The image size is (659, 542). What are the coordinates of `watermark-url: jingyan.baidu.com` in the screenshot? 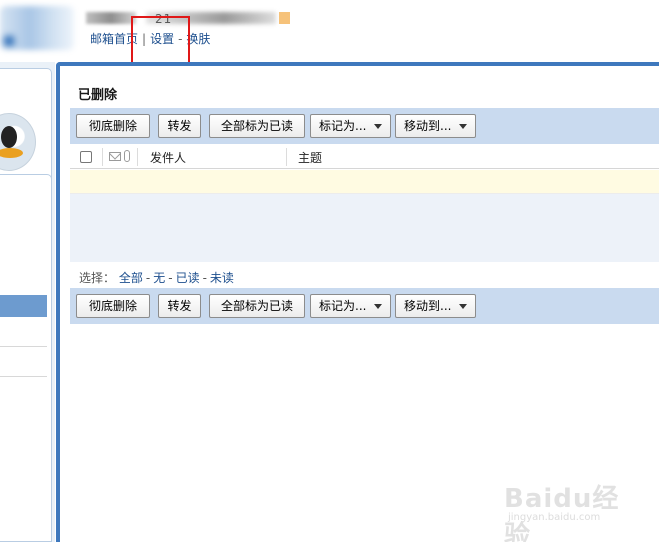 It's located at (554, 517).